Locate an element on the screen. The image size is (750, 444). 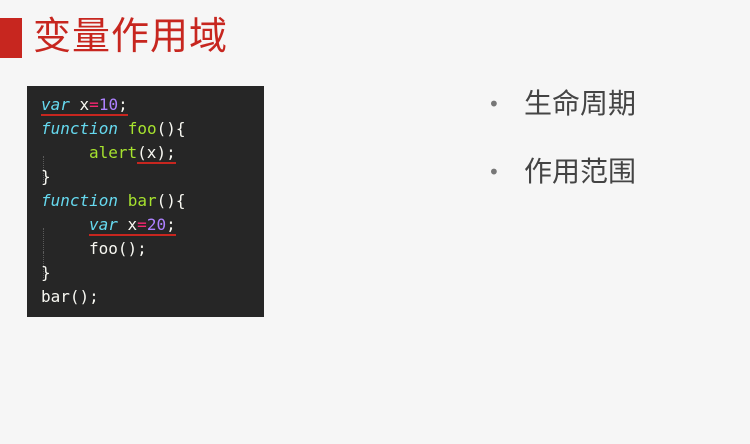
code-line-2: function foo(){ is located at coordinates (152, 129).